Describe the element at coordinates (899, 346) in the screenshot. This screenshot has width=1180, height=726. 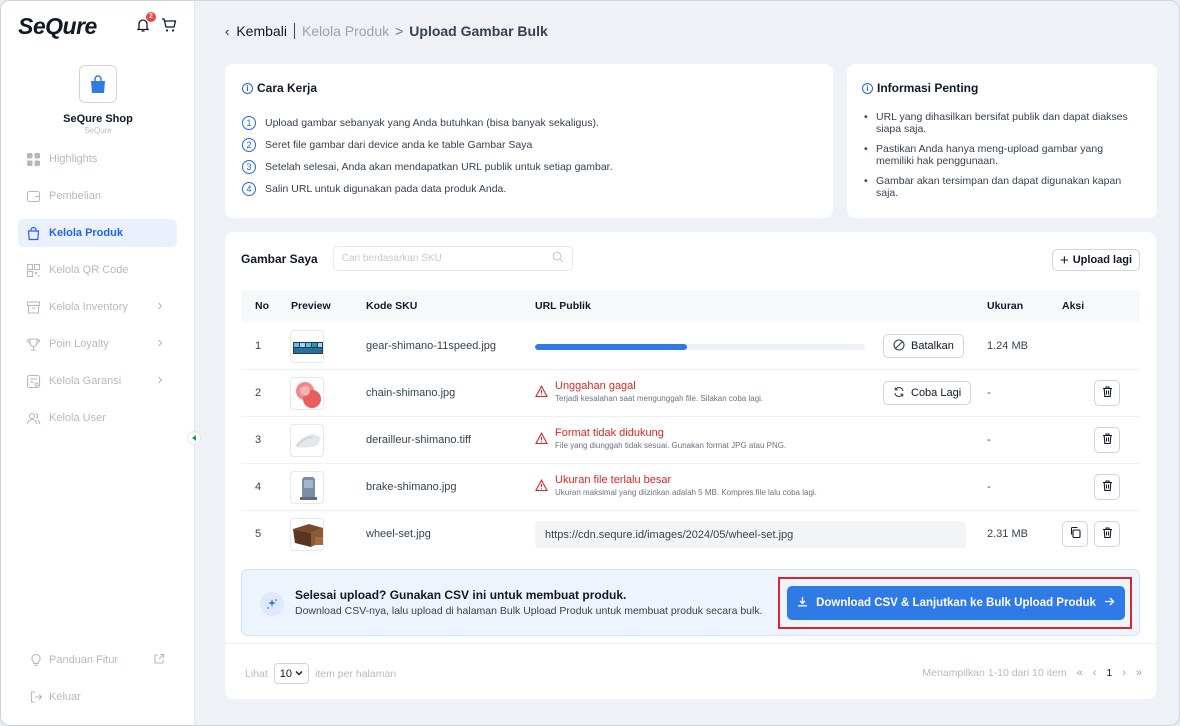
I see `cancel-icon` at that location.